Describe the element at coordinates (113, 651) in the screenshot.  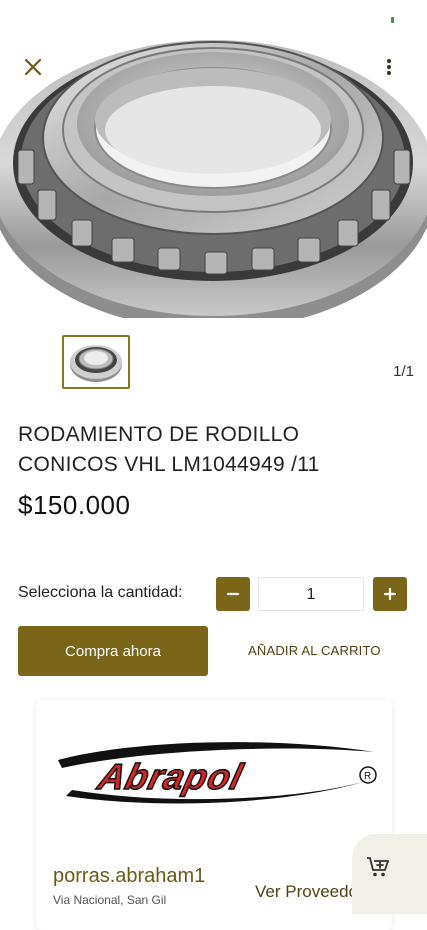
I see `buy-now-button: Compra ahora` at that location.